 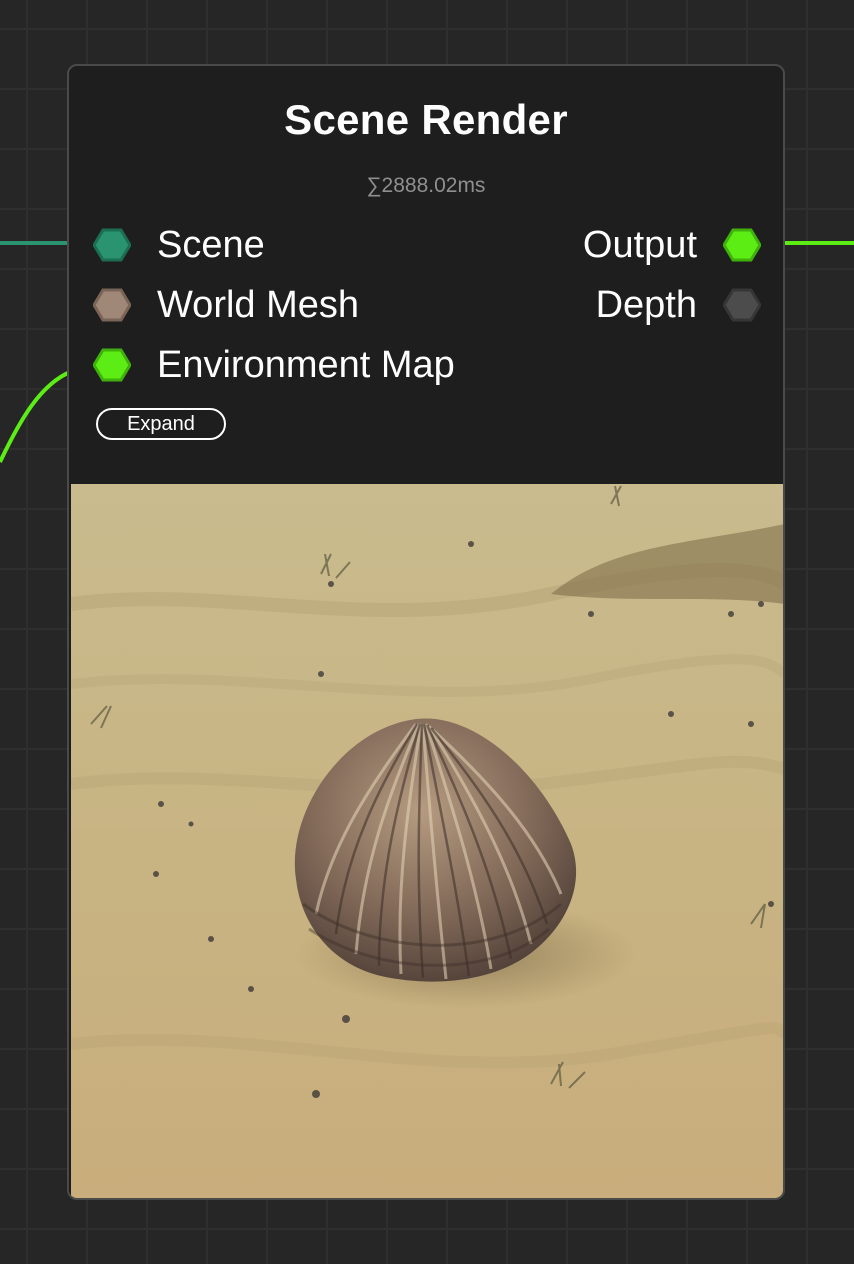 I want to click on environment-map-input-wire, so click(x=35, y=416).